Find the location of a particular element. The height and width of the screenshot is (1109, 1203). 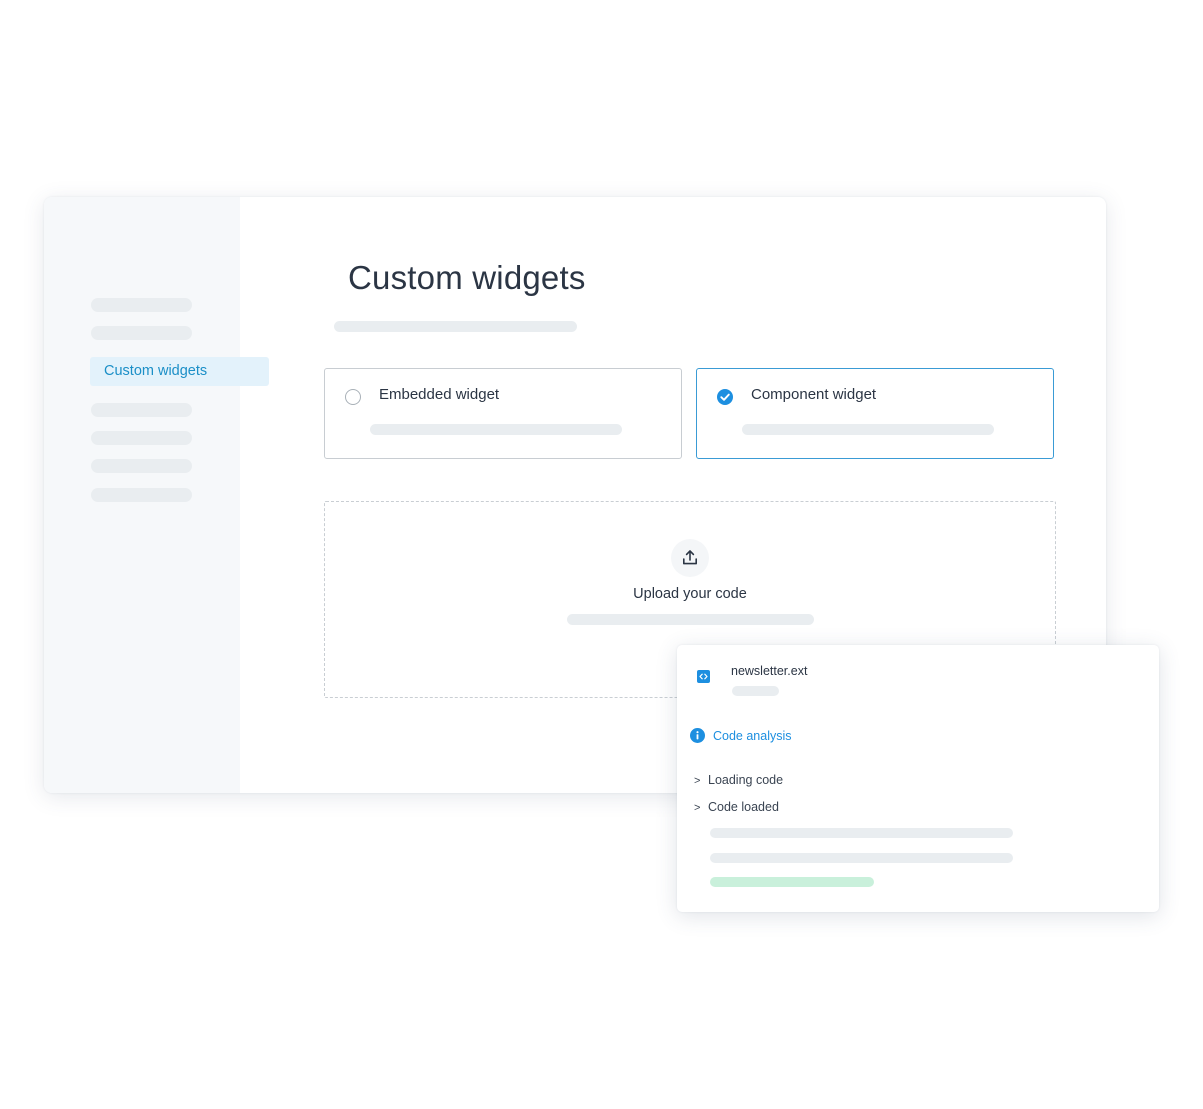

file-name: newsletter.ext is located at coordinates (769, 671).